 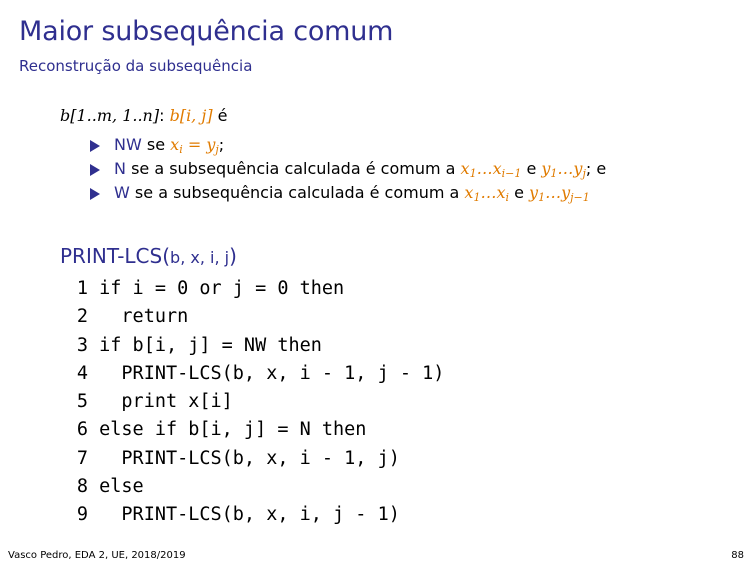 I want to click on line-number: 3, so click(x=82, y=345).